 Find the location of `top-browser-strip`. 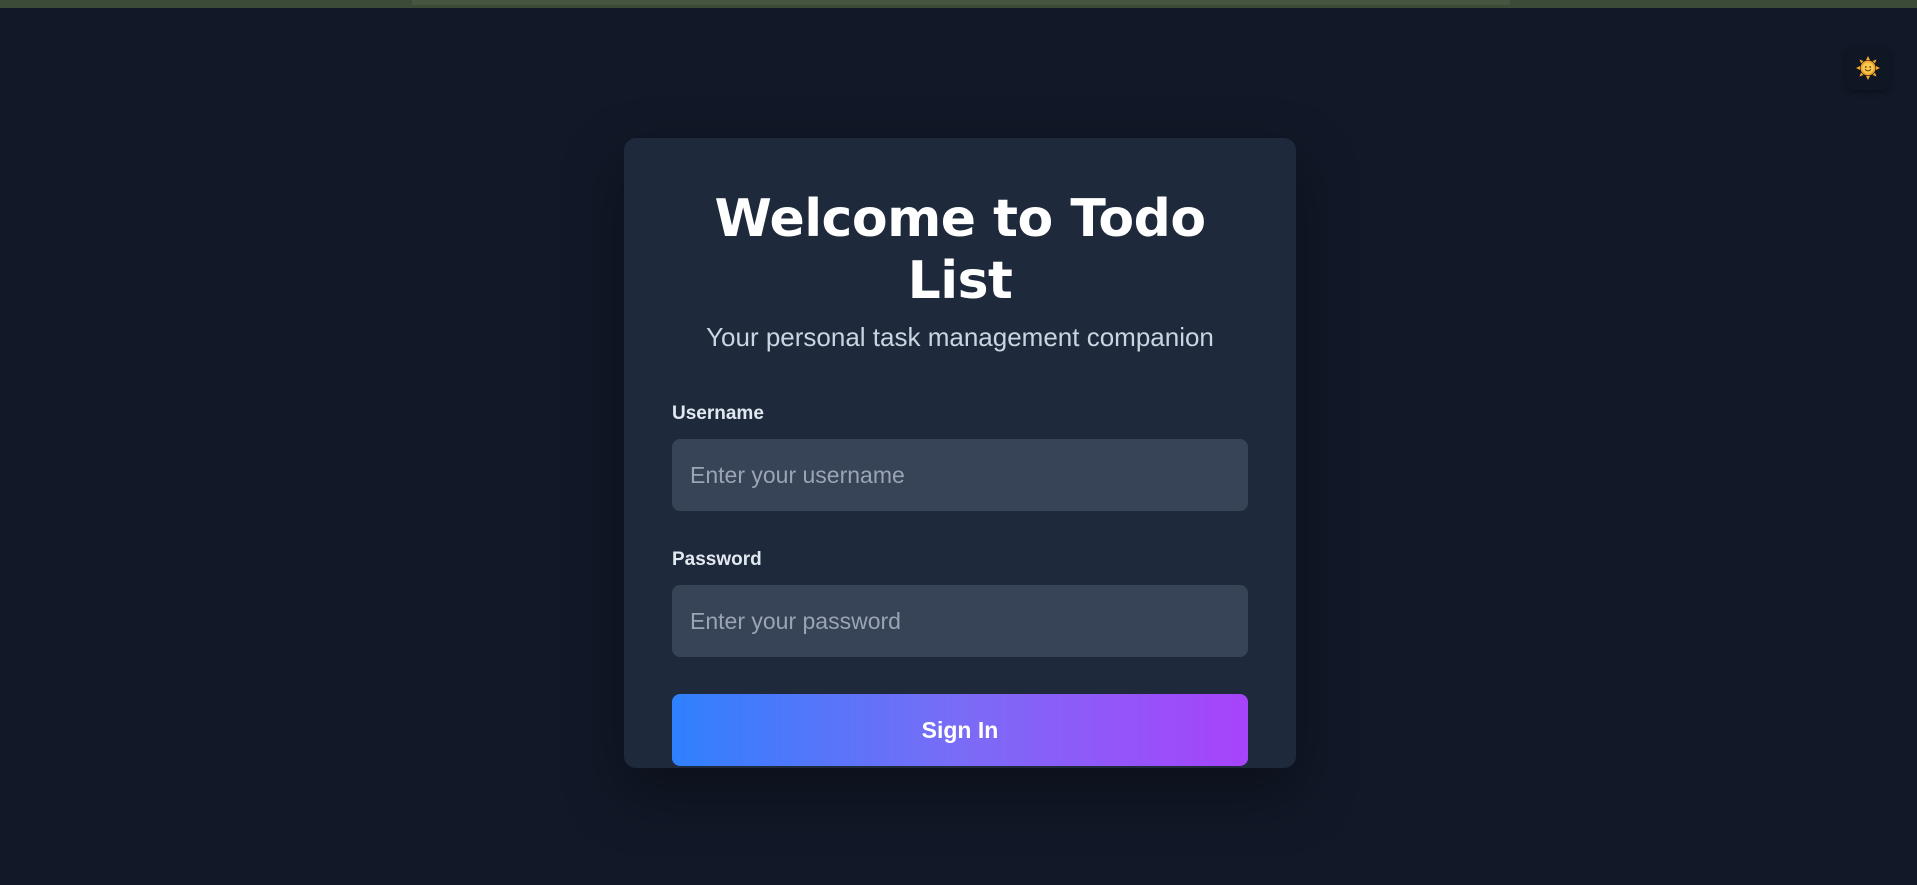

top-browser-strip is located at coordinates (958, 4).